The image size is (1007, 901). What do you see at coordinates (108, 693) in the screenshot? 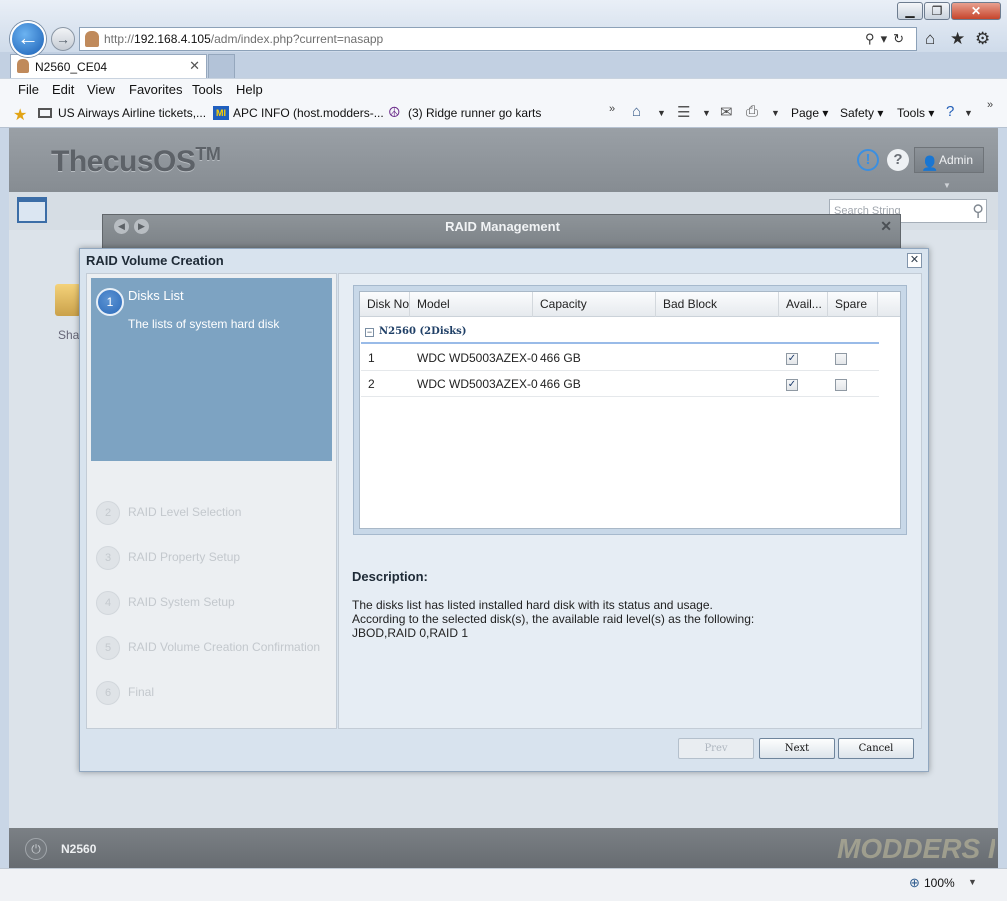
I see `step-number: 6` at bounding box center [108, 693].